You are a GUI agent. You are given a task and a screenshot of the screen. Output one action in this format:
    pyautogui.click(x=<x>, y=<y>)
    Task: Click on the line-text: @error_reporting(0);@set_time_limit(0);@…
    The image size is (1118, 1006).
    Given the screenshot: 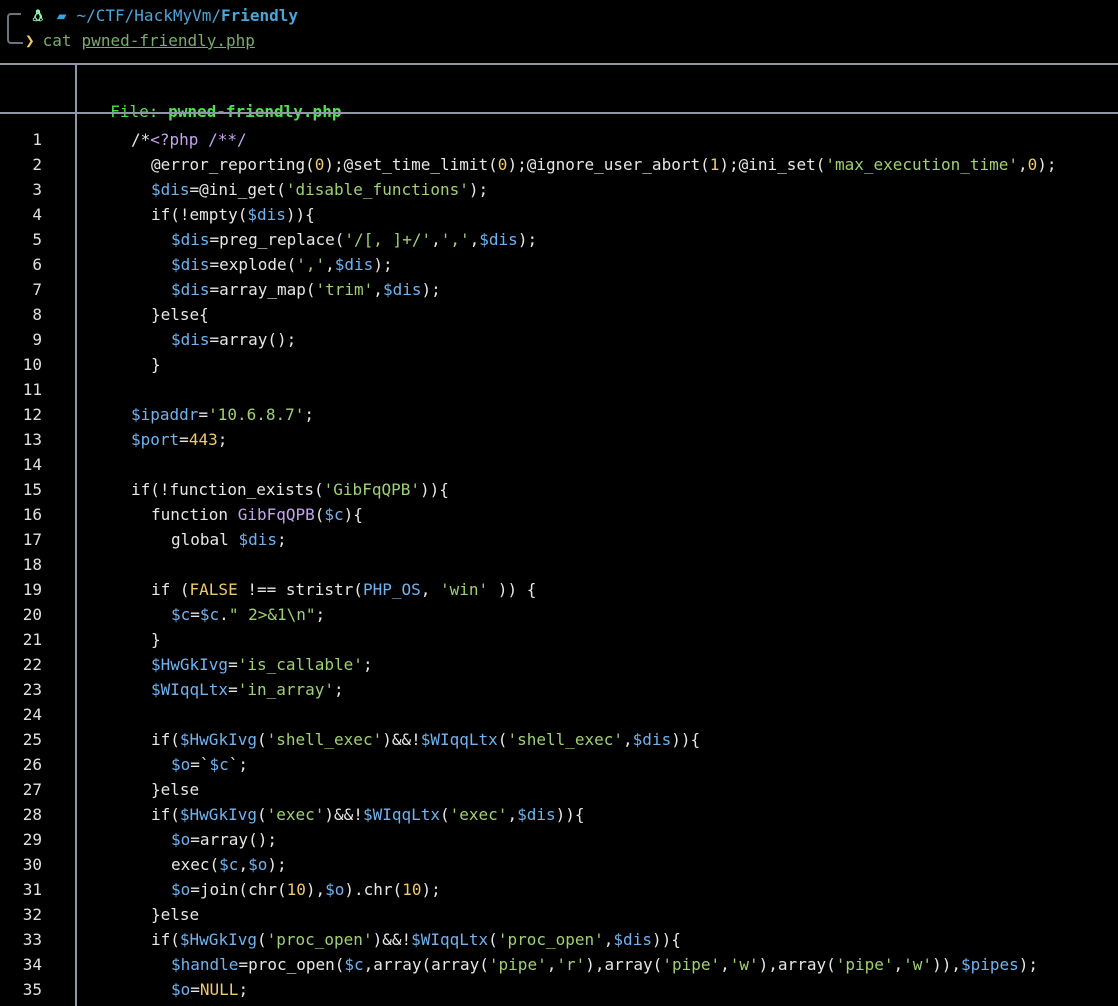 What is the action you would take?
    pyautogui.click(x=604, y=164)
    